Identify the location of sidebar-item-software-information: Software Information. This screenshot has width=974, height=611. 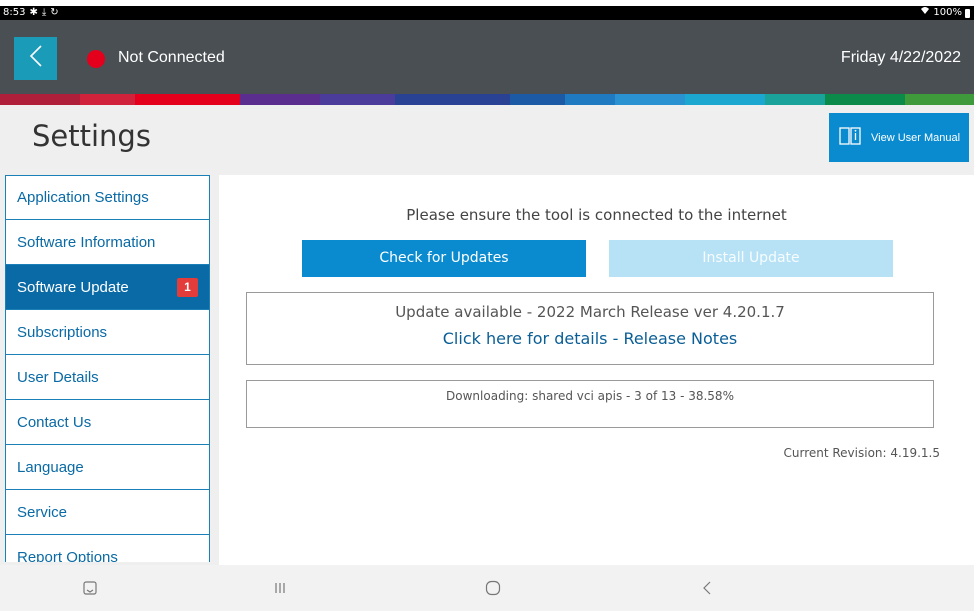
(107, 242).